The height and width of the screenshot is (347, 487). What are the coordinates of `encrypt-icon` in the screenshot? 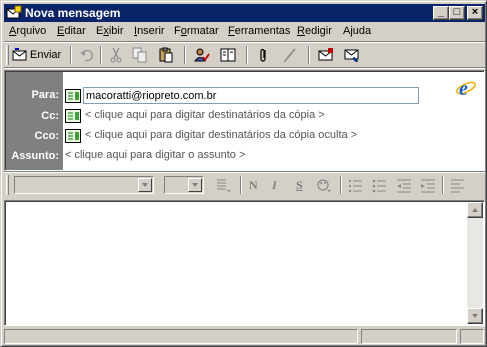 It's located at (325, 54).